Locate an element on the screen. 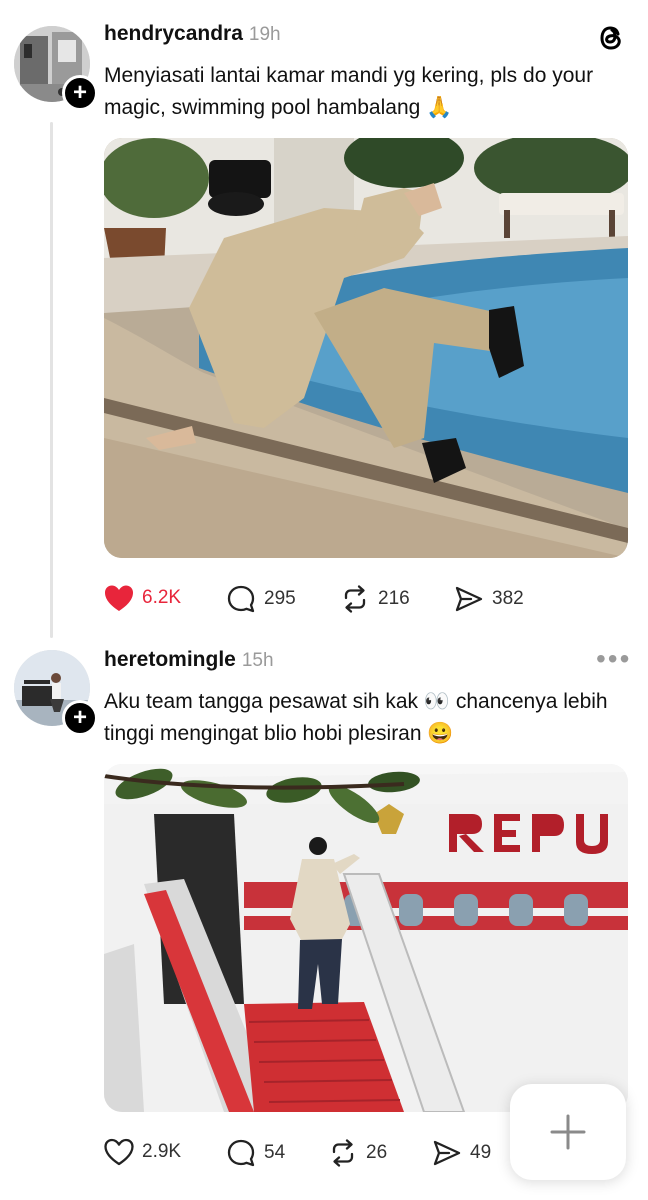  threads-logo-icon is located at coordinates (612, 40).